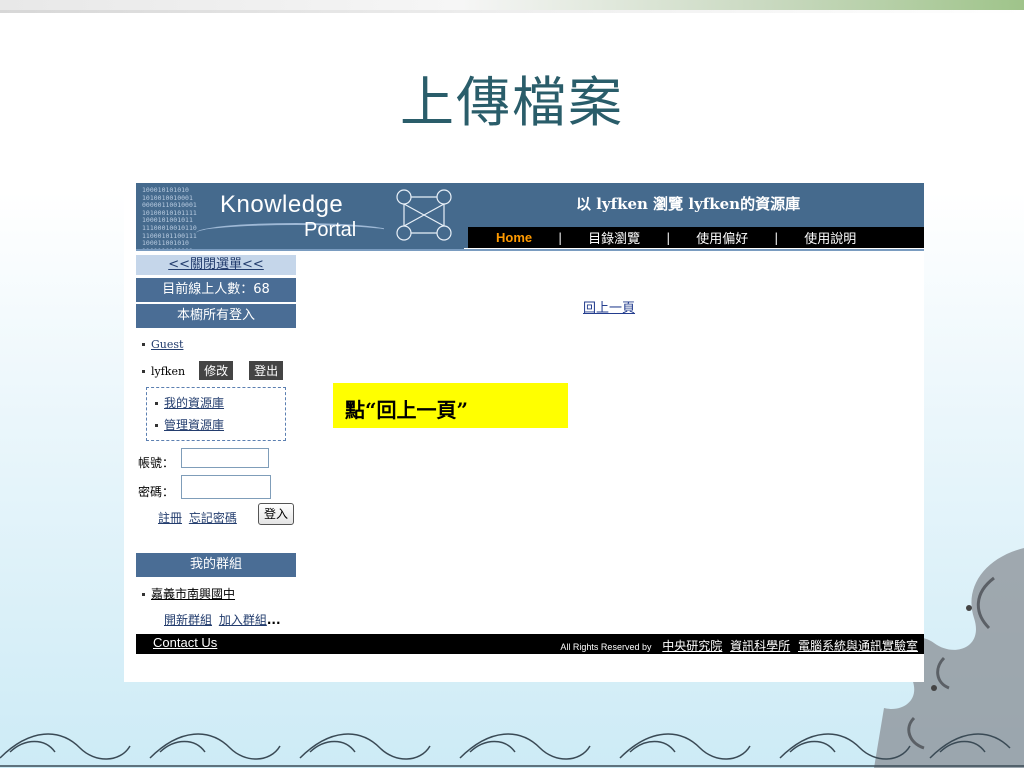 The height and width of the screenshot is (768, 1024). Describe the element at coordinates (282, 204) in the screenshot. I see `logo-word-knowledge: Knowledge` at that location.